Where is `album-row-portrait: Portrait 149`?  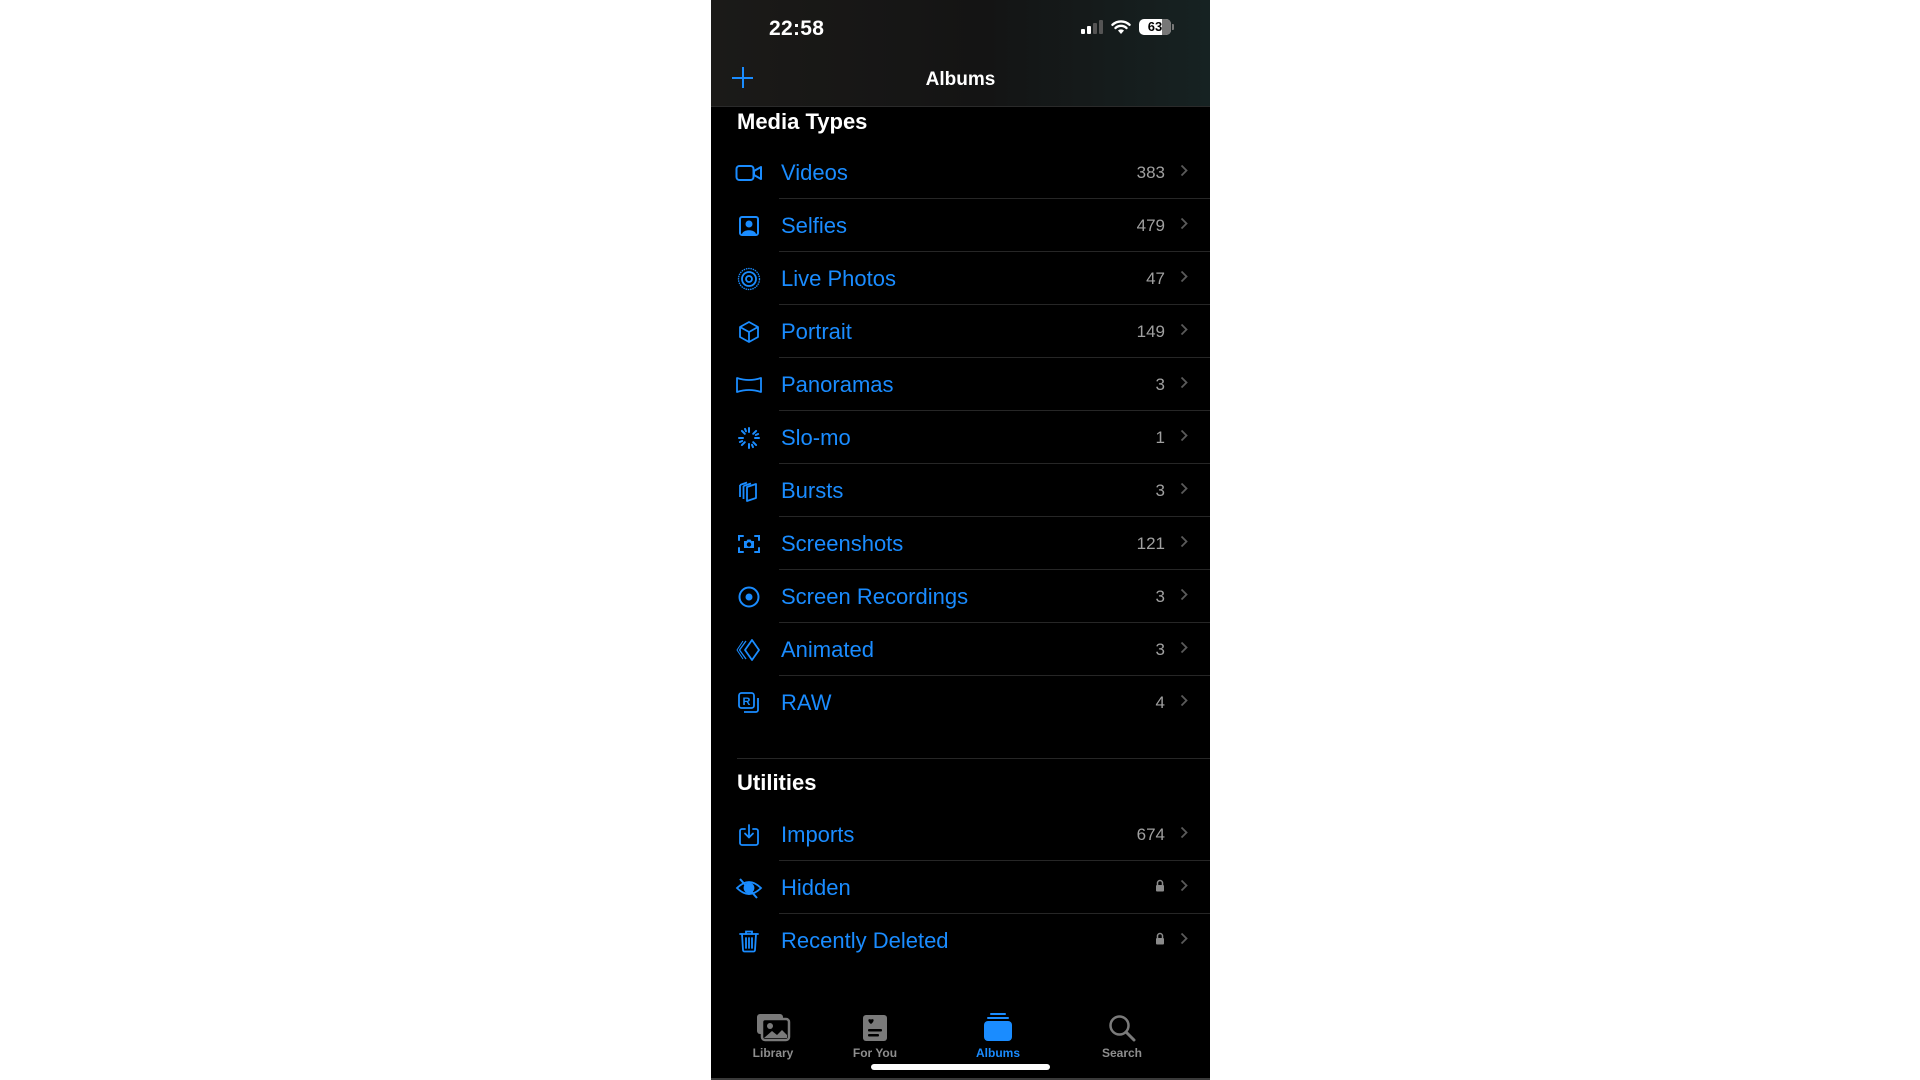 album-row-portrait: Portrait 149 is located at coordinates (960, 331).